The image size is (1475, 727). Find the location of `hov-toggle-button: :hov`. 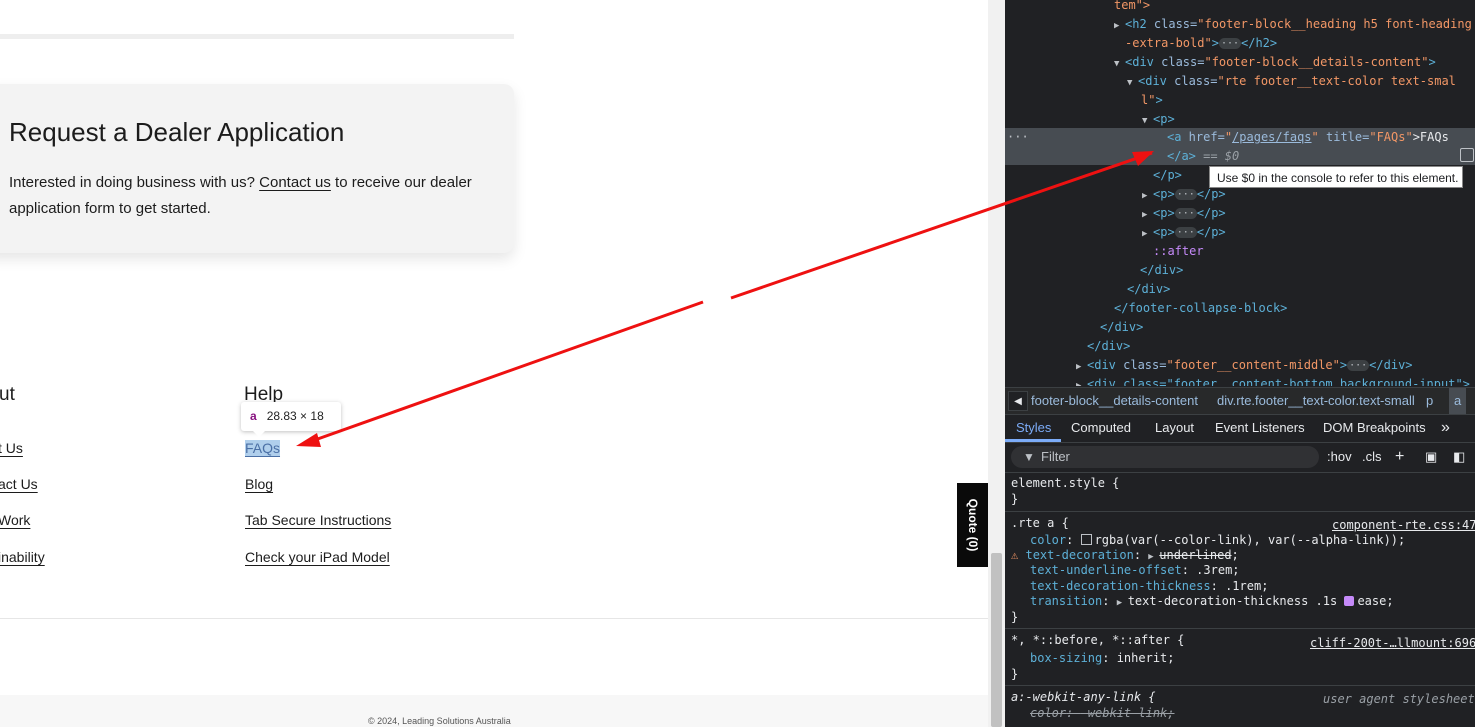

hov-toggle-button: :hov is located at coordinates (1339, 457).